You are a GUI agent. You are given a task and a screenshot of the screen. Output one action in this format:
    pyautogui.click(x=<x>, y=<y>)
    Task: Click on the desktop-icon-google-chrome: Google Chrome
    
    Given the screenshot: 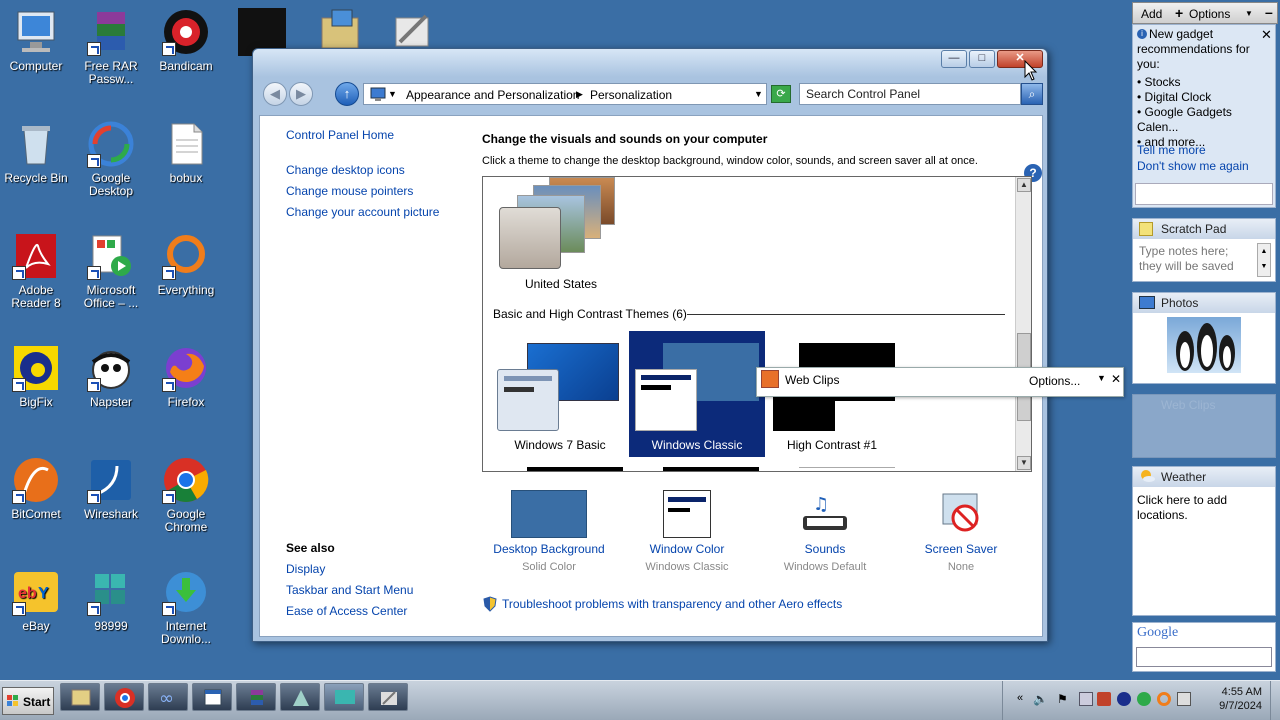 What is the action you would take?
    pyautogui.click(x=186, y=495)
    